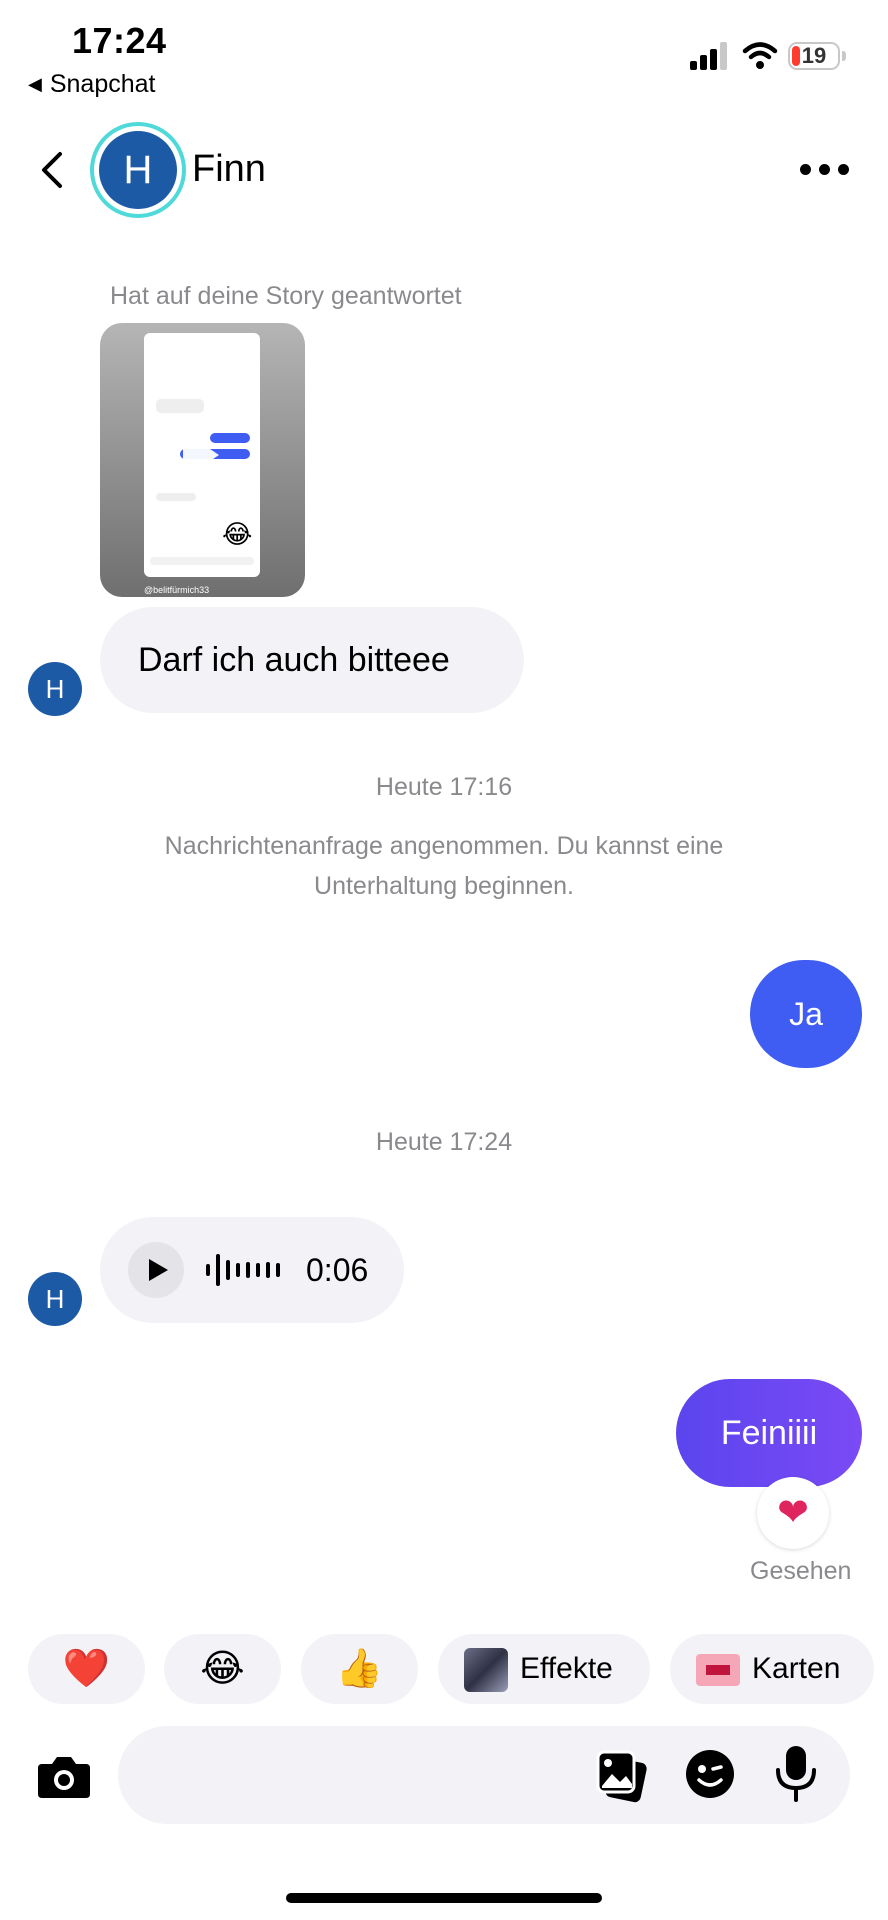 The width and height of the screenshot is (888, 1920). What do you see at coordinates (177, 590) in the screenshot?
I see `story-credit: @belitfürmich33` at bounding box center [177, 590].